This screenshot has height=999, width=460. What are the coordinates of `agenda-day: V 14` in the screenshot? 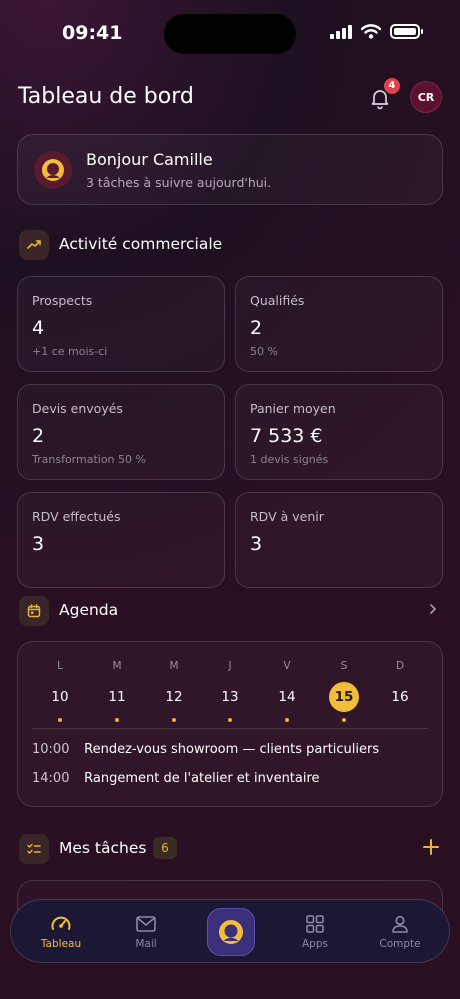 It's located at (287, 691).